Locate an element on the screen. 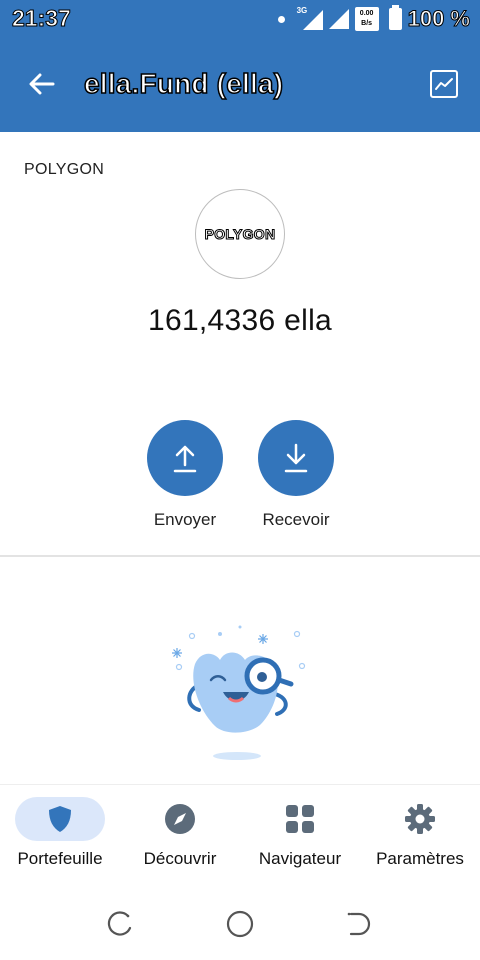  upload-arrow-icon is located at coordinates (185, 459).